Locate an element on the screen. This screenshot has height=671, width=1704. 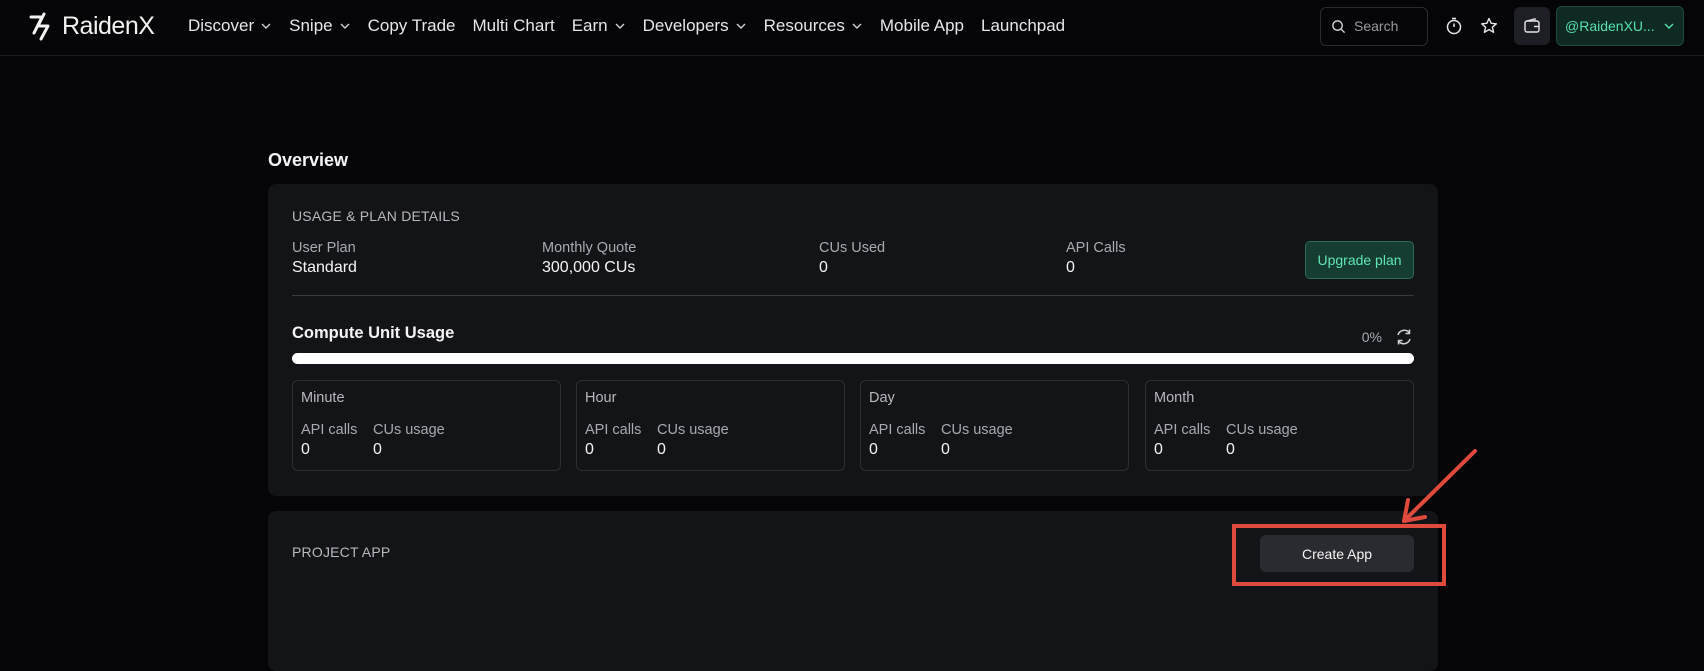
brand-logo: RaidenX is located at coordinates (91, 26).